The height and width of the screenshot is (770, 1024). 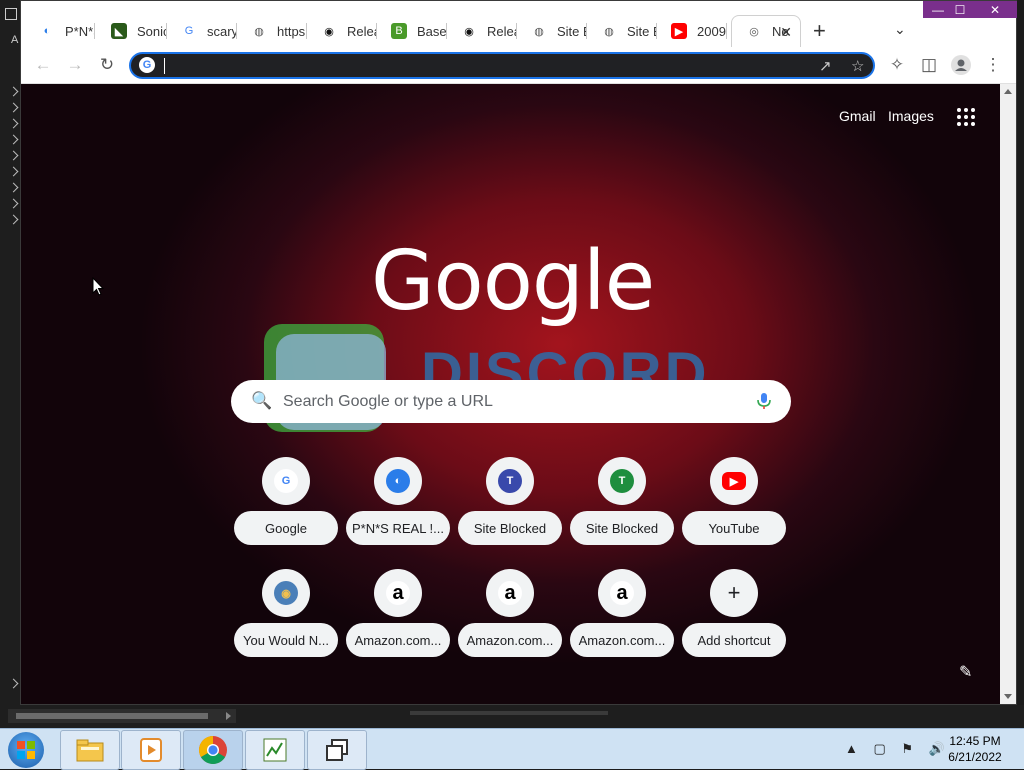 I want to click on browser-tab: ▶ 2009, so click(x=692, y=31).